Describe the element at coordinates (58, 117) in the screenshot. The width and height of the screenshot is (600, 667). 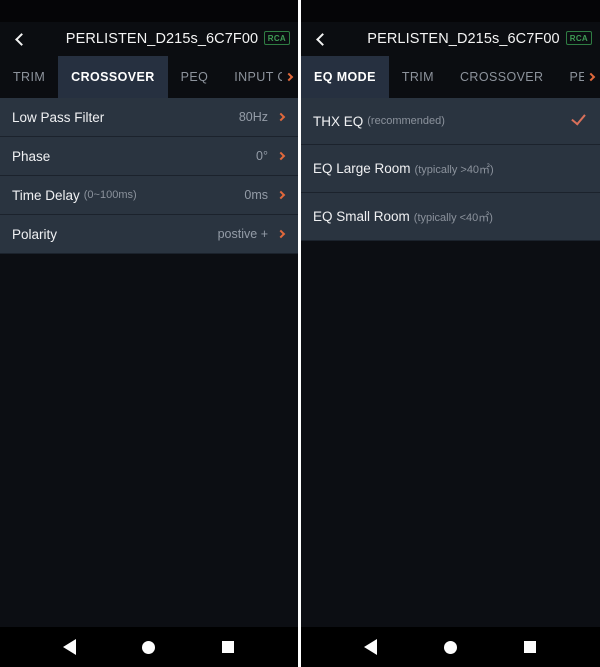
I see `list-item-label: Low Pass Filter` at that location.